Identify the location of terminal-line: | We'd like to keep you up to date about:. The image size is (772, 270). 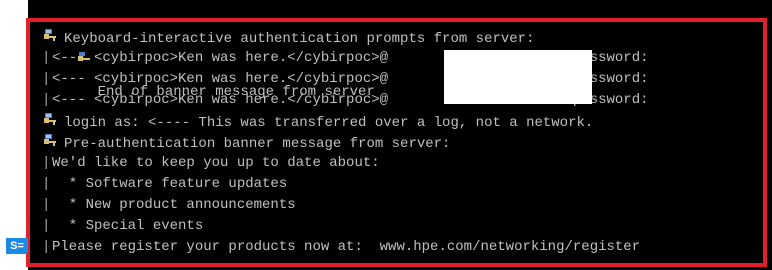
(211, 163).